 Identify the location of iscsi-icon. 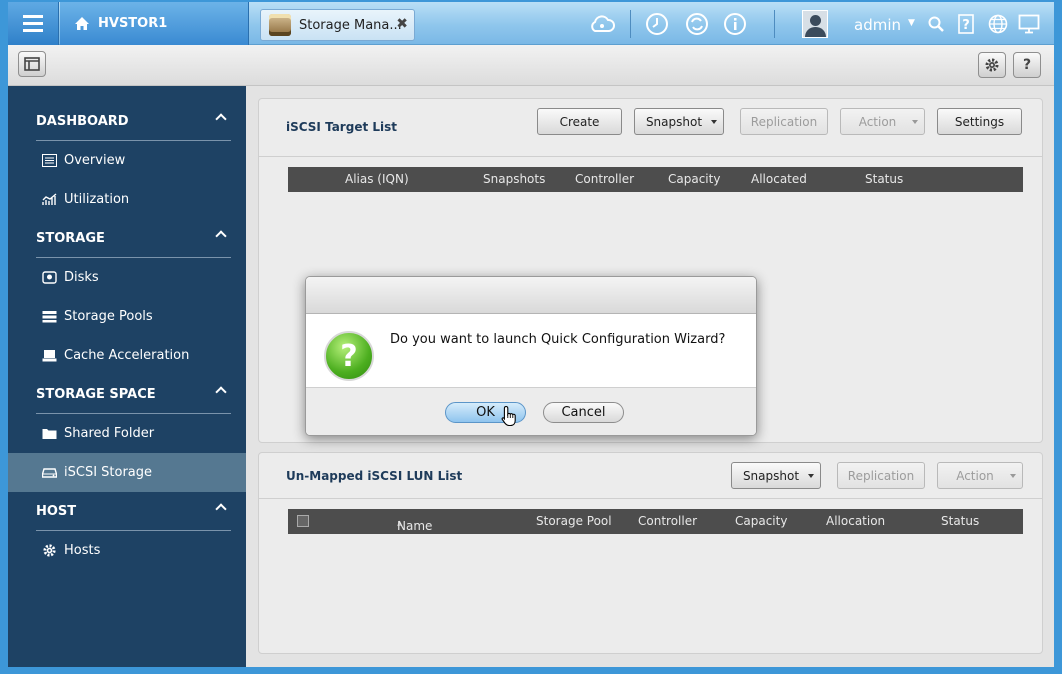
(49, 473).